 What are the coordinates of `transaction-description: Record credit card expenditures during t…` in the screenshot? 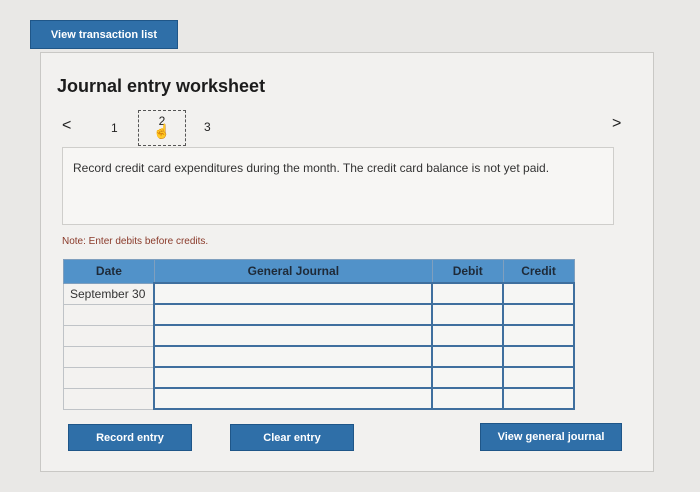 It's located at (338, 186).